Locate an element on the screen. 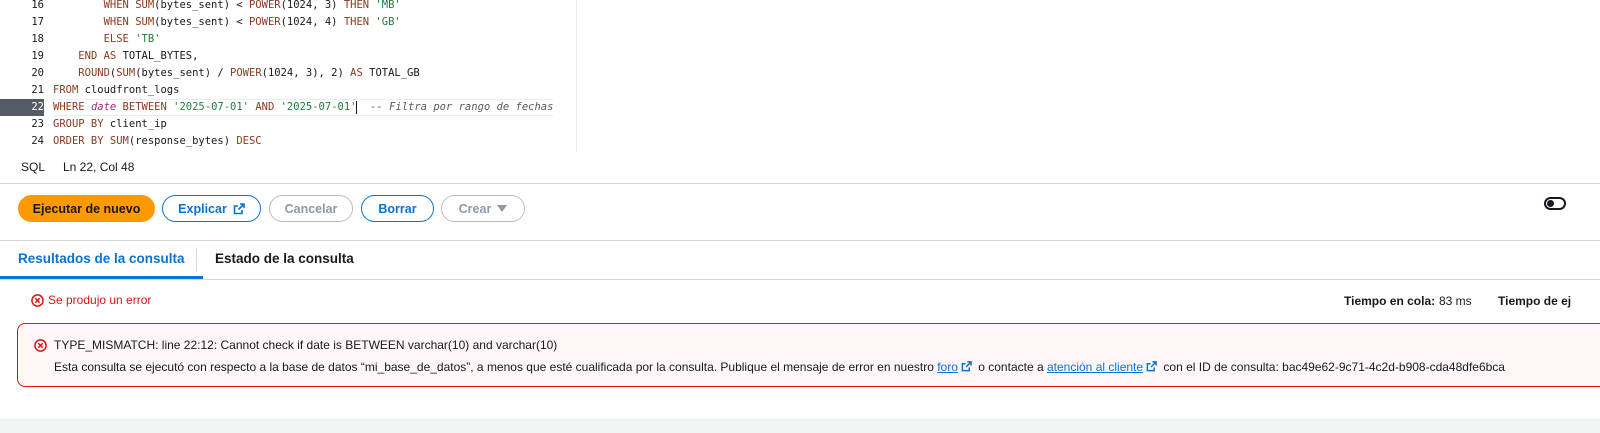  cancel-button: Cancelar is located at coordinates (311, 208).